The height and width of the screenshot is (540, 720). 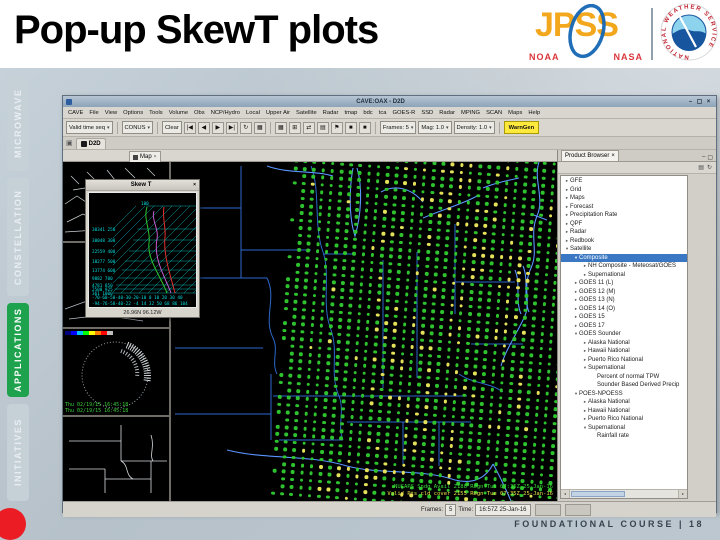 I want to click on tree-item-forecast: ▸ Forecast, so click(x=624, y=207).